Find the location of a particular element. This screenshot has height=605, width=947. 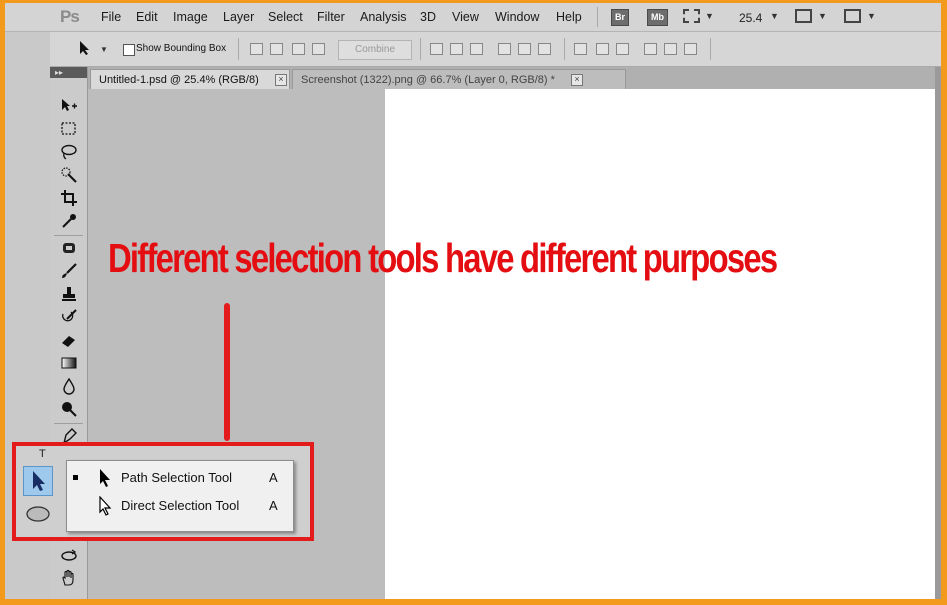

gradient-tool-icon is located at coordinates (69, 363).